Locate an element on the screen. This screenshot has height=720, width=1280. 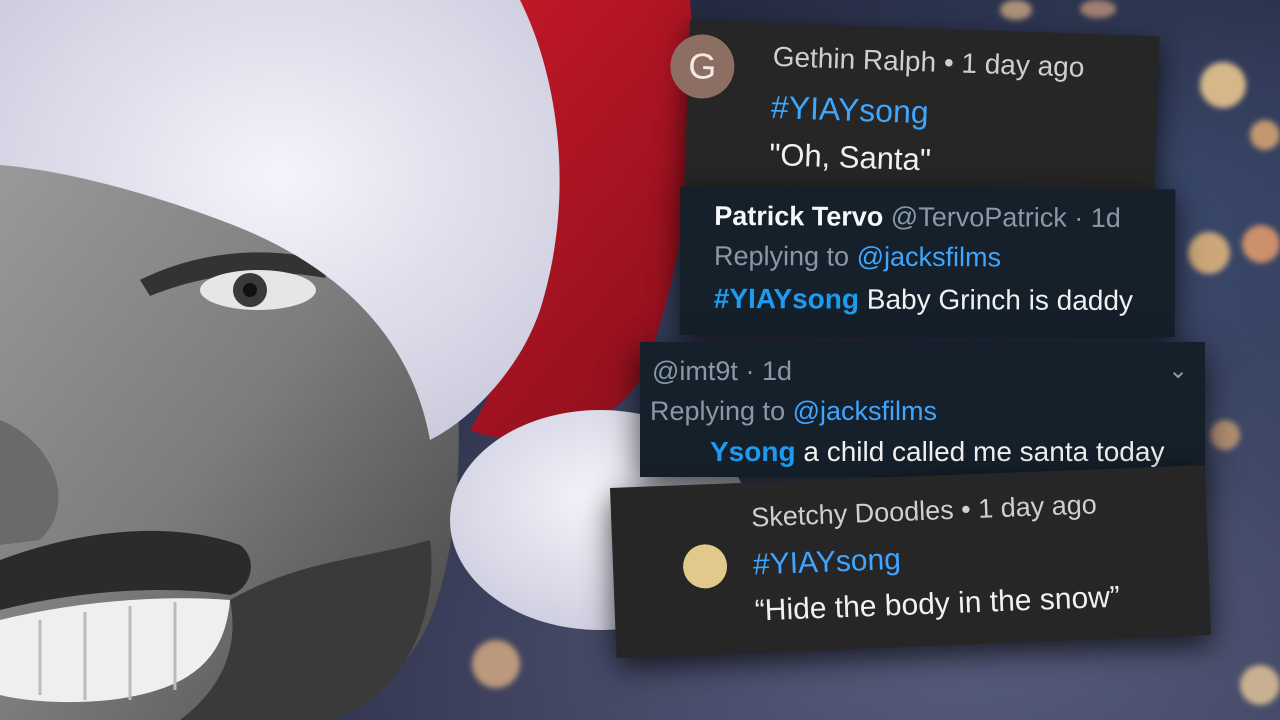
avatar is located at coordinates (705, 566).